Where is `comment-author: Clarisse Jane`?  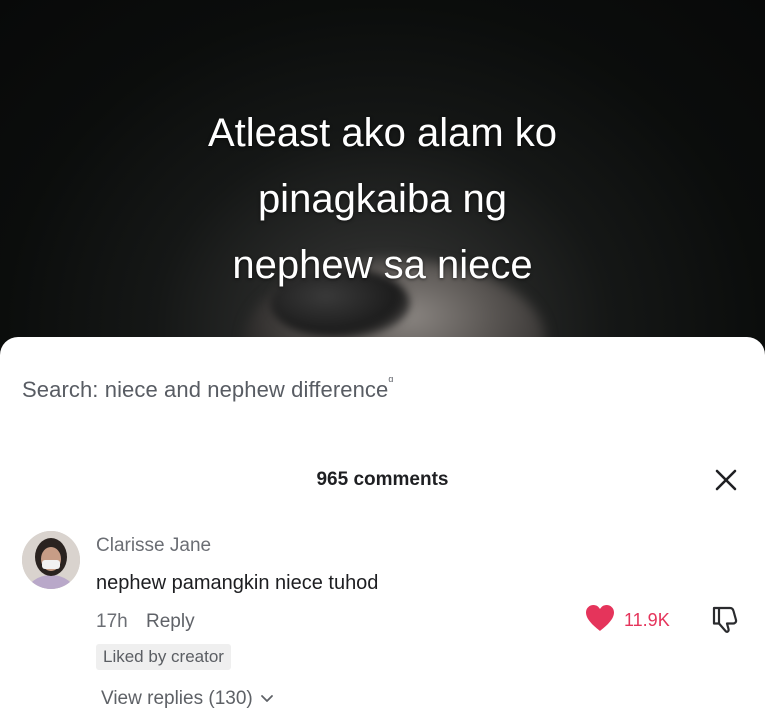
comment-author: Clarisse Jane is located at coordinates (153, 546).